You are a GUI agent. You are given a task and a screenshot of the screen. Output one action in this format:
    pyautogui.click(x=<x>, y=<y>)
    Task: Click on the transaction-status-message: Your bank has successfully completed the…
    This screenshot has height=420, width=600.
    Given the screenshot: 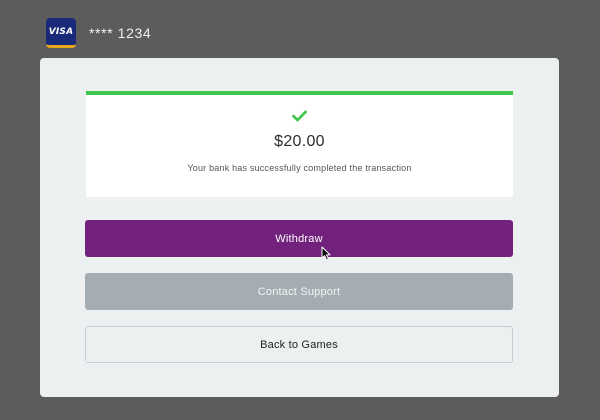 What is the action you would take?
    pyautogui.click(x=299, y=168)
    